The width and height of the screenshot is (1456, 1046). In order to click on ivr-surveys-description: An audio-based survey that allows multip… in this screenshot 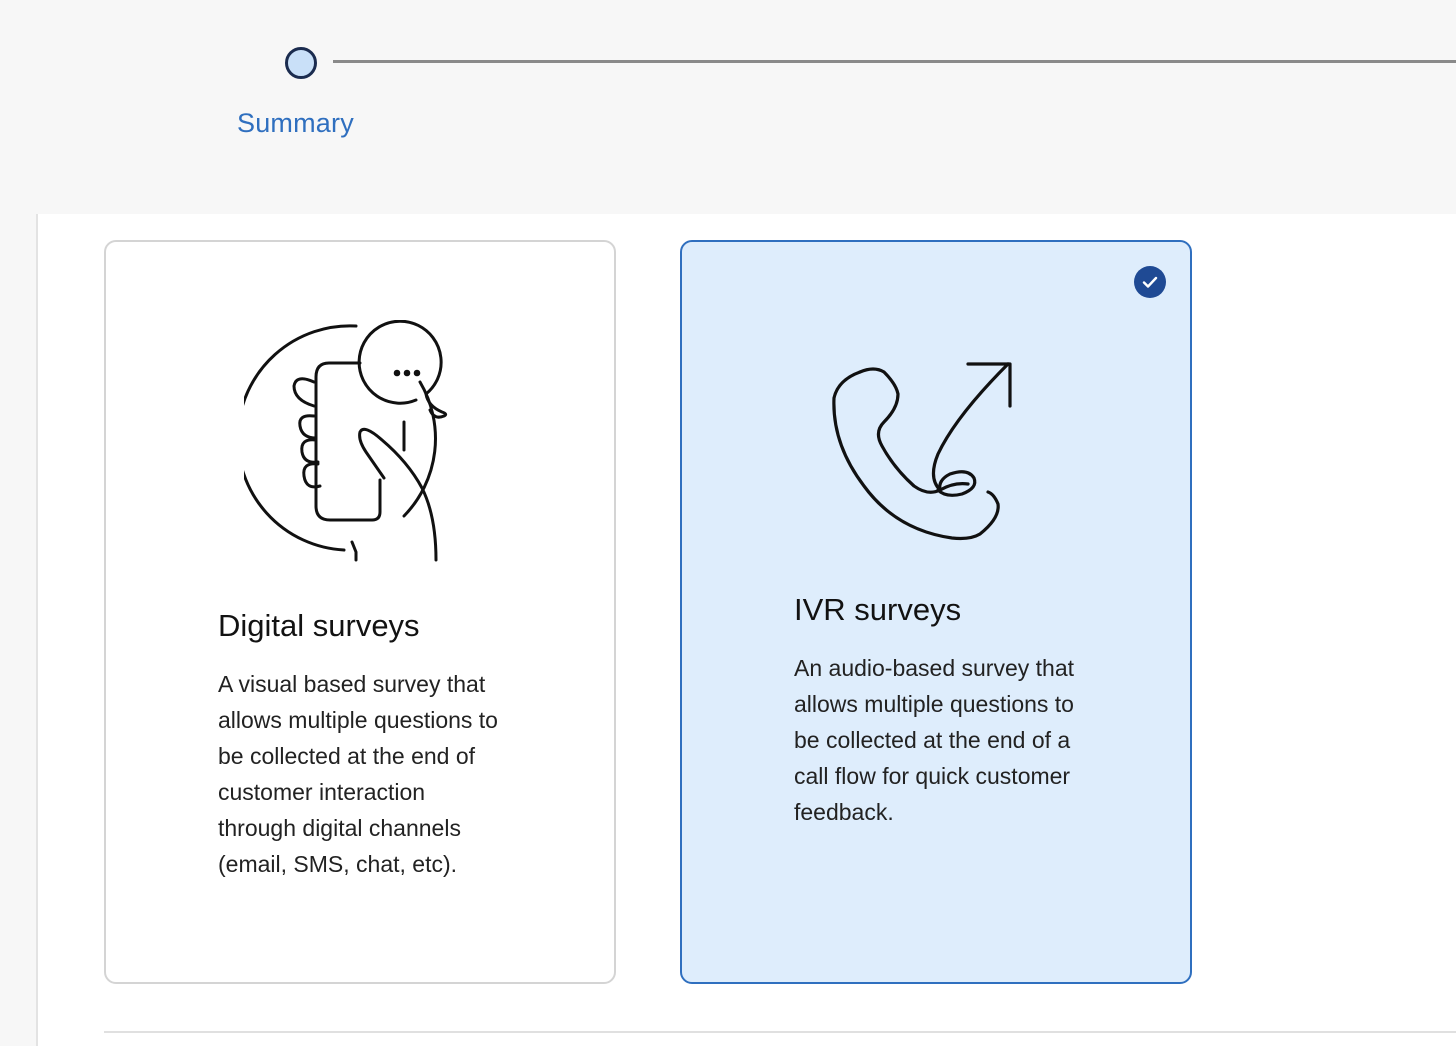, I will do `click(934, 740)`.